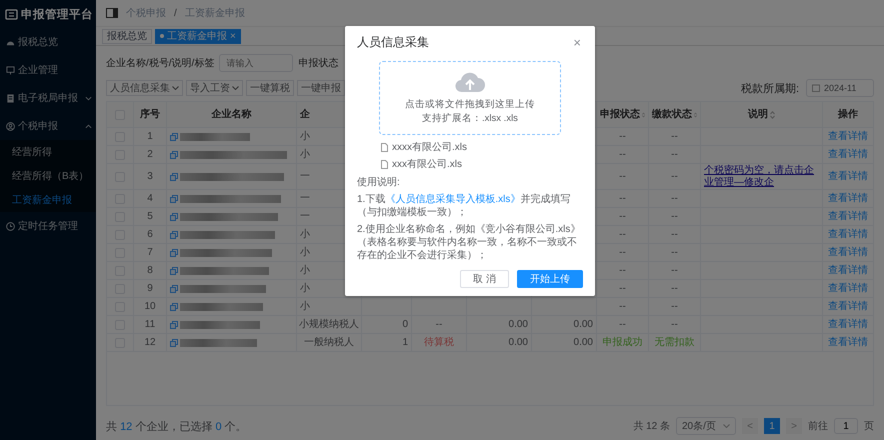 This screenshot has height=440, width=884. Describe the element at coordinates (769, 89) in the screenshot. I see `period-label: 税款所属期:` at that location.